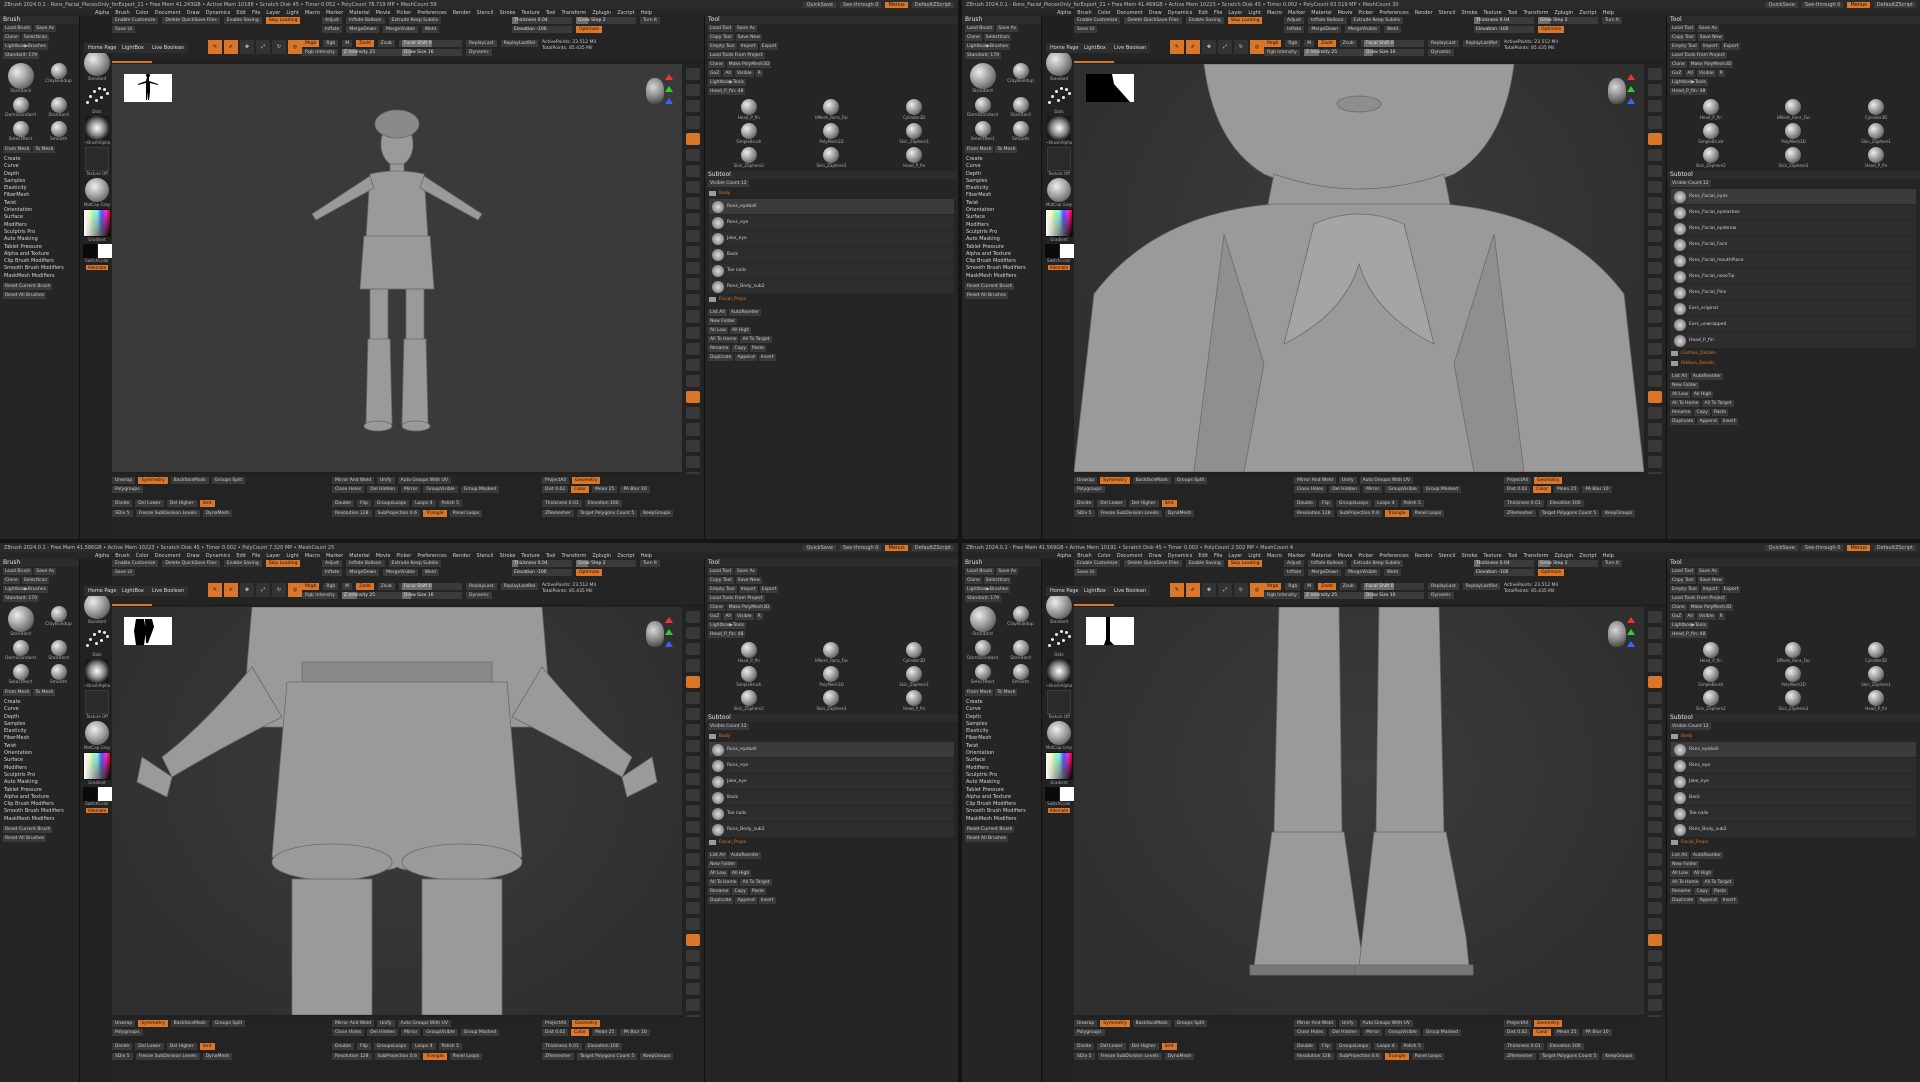  I want to click on alternate-toggle: Alternate, so click(97, 810).